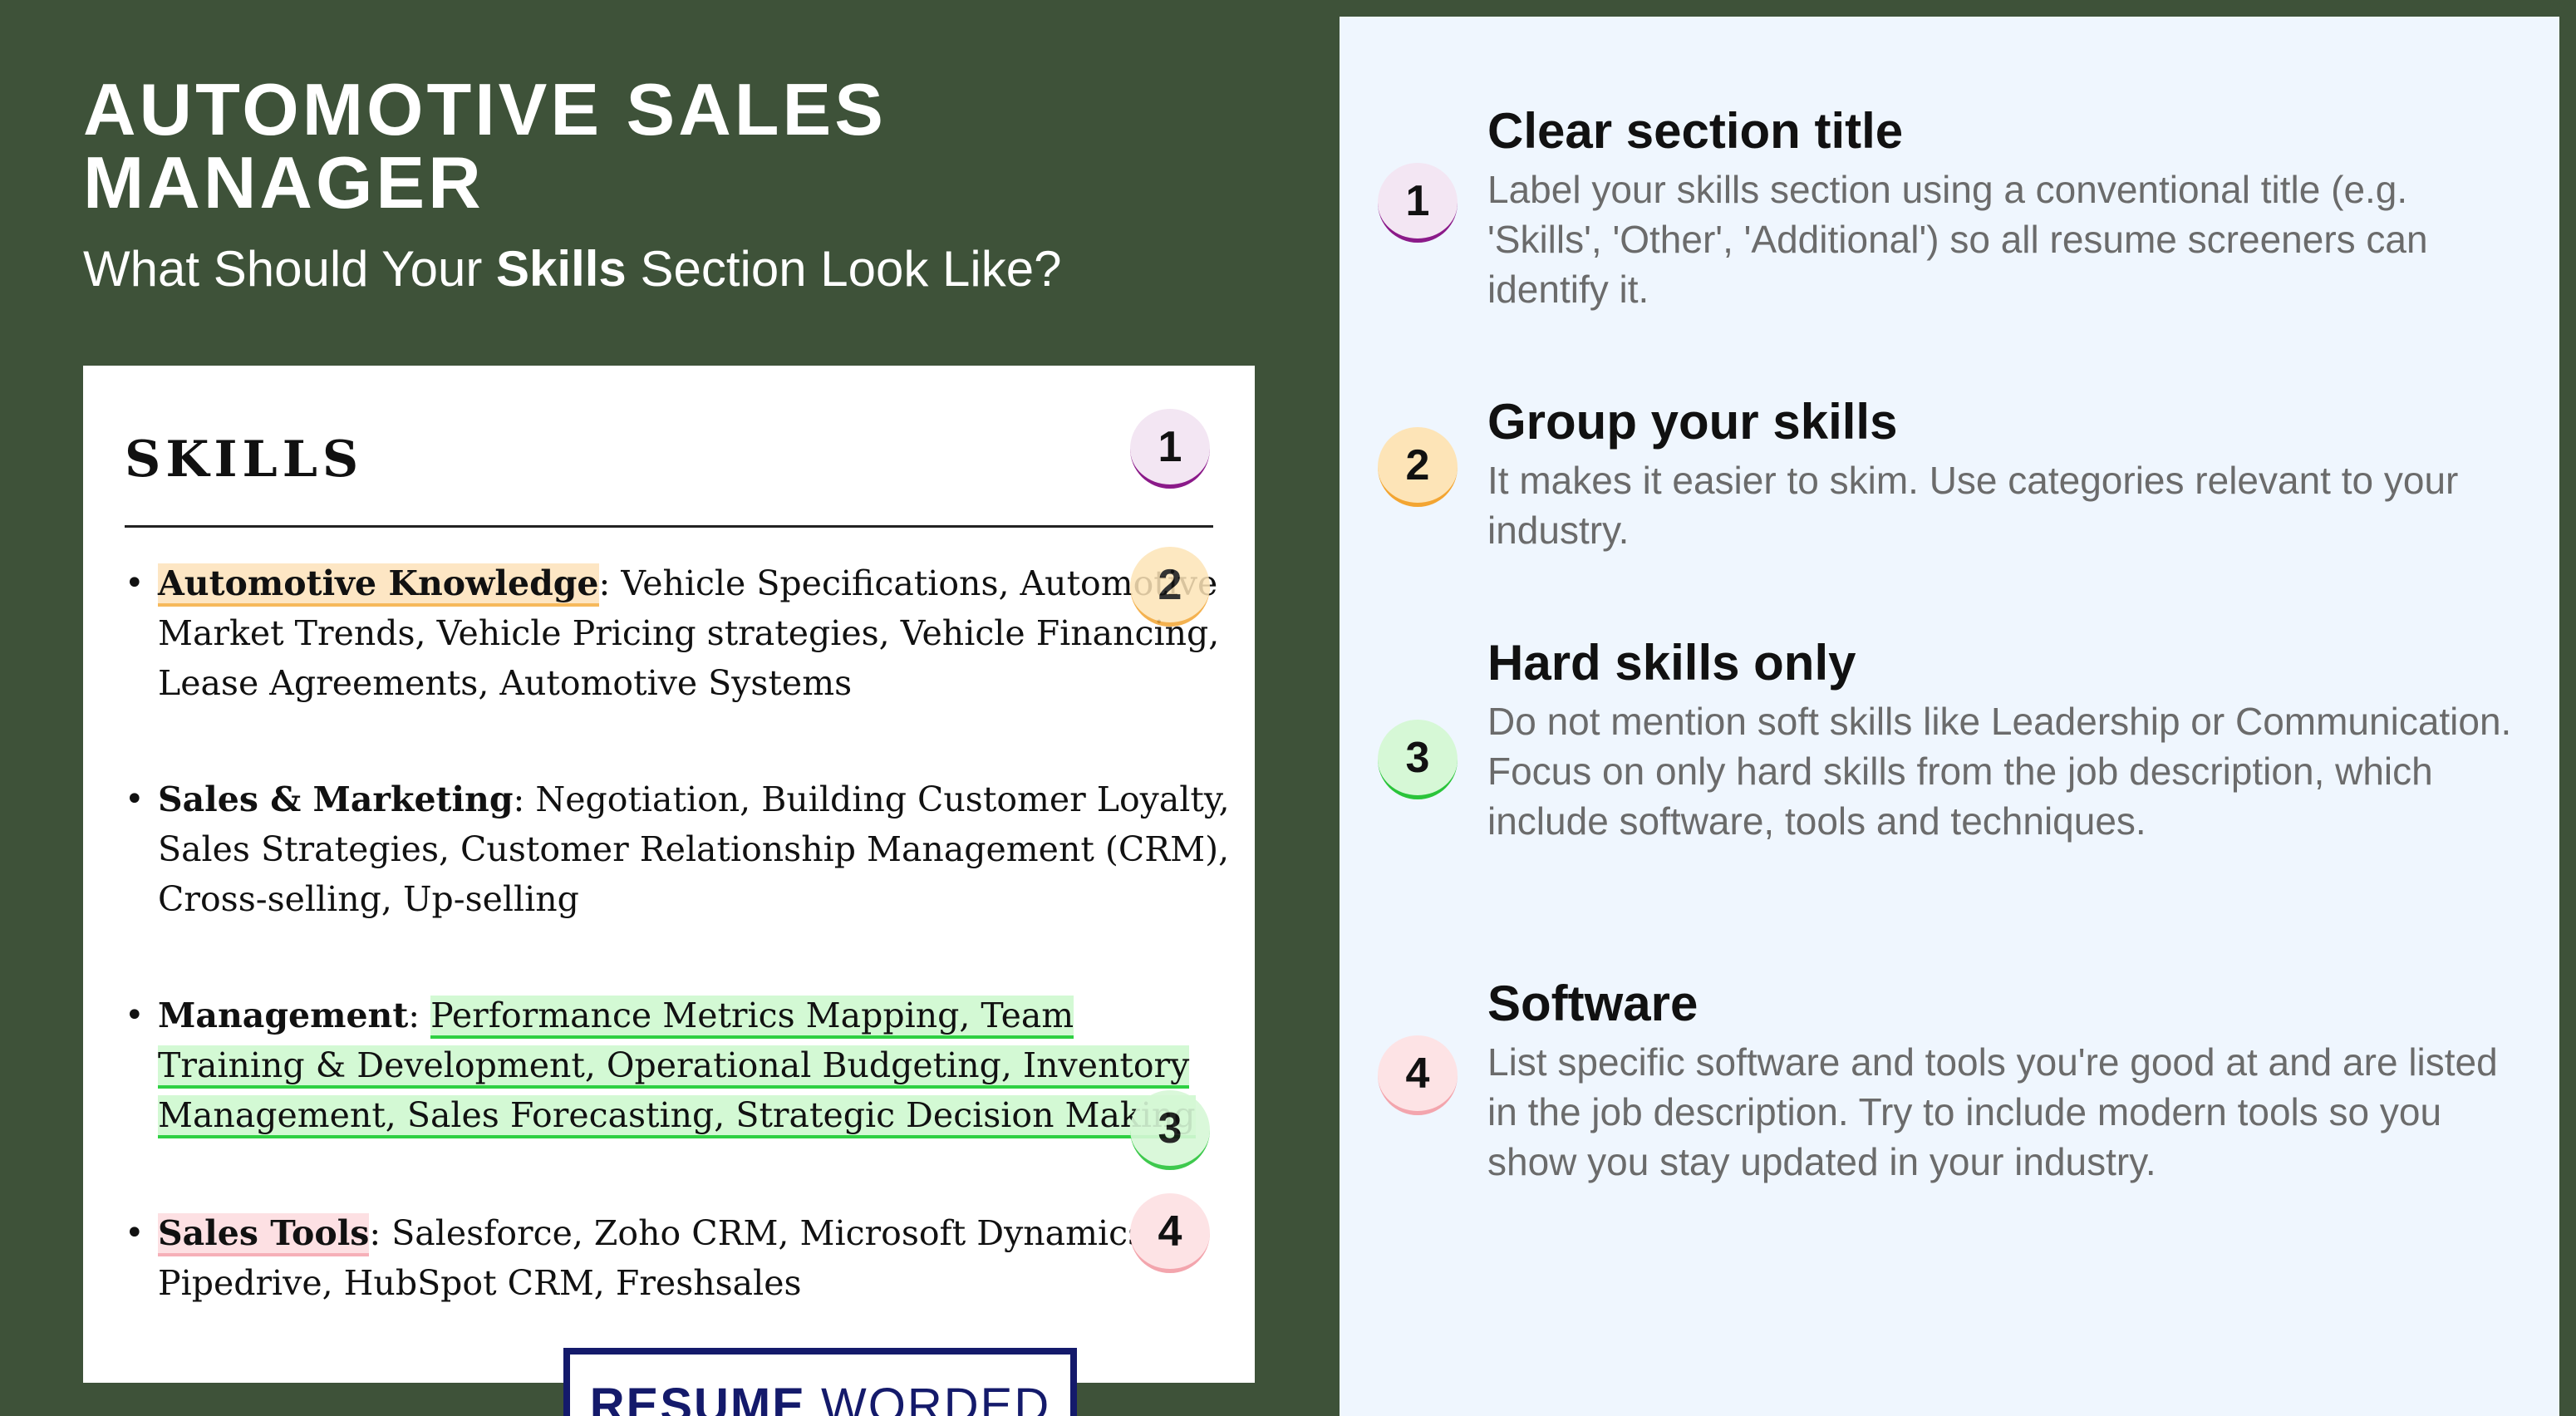 The width and height of the screenshot is (2576, 1416). What do you see at coordinates (1170, 587) in the screenshot?
I see `callout-badge-2: 2` at bounding box center [1170, 587].